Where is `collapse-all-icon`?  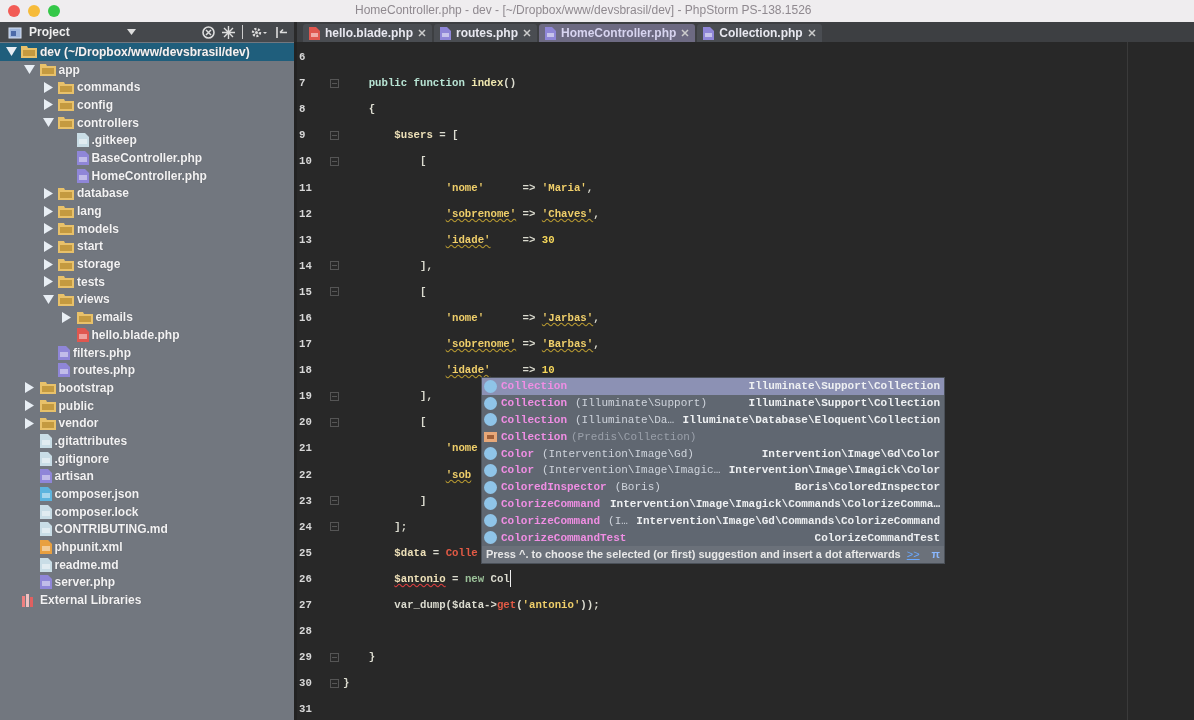
collapse-all-icon is located at coordinates (228, 32).